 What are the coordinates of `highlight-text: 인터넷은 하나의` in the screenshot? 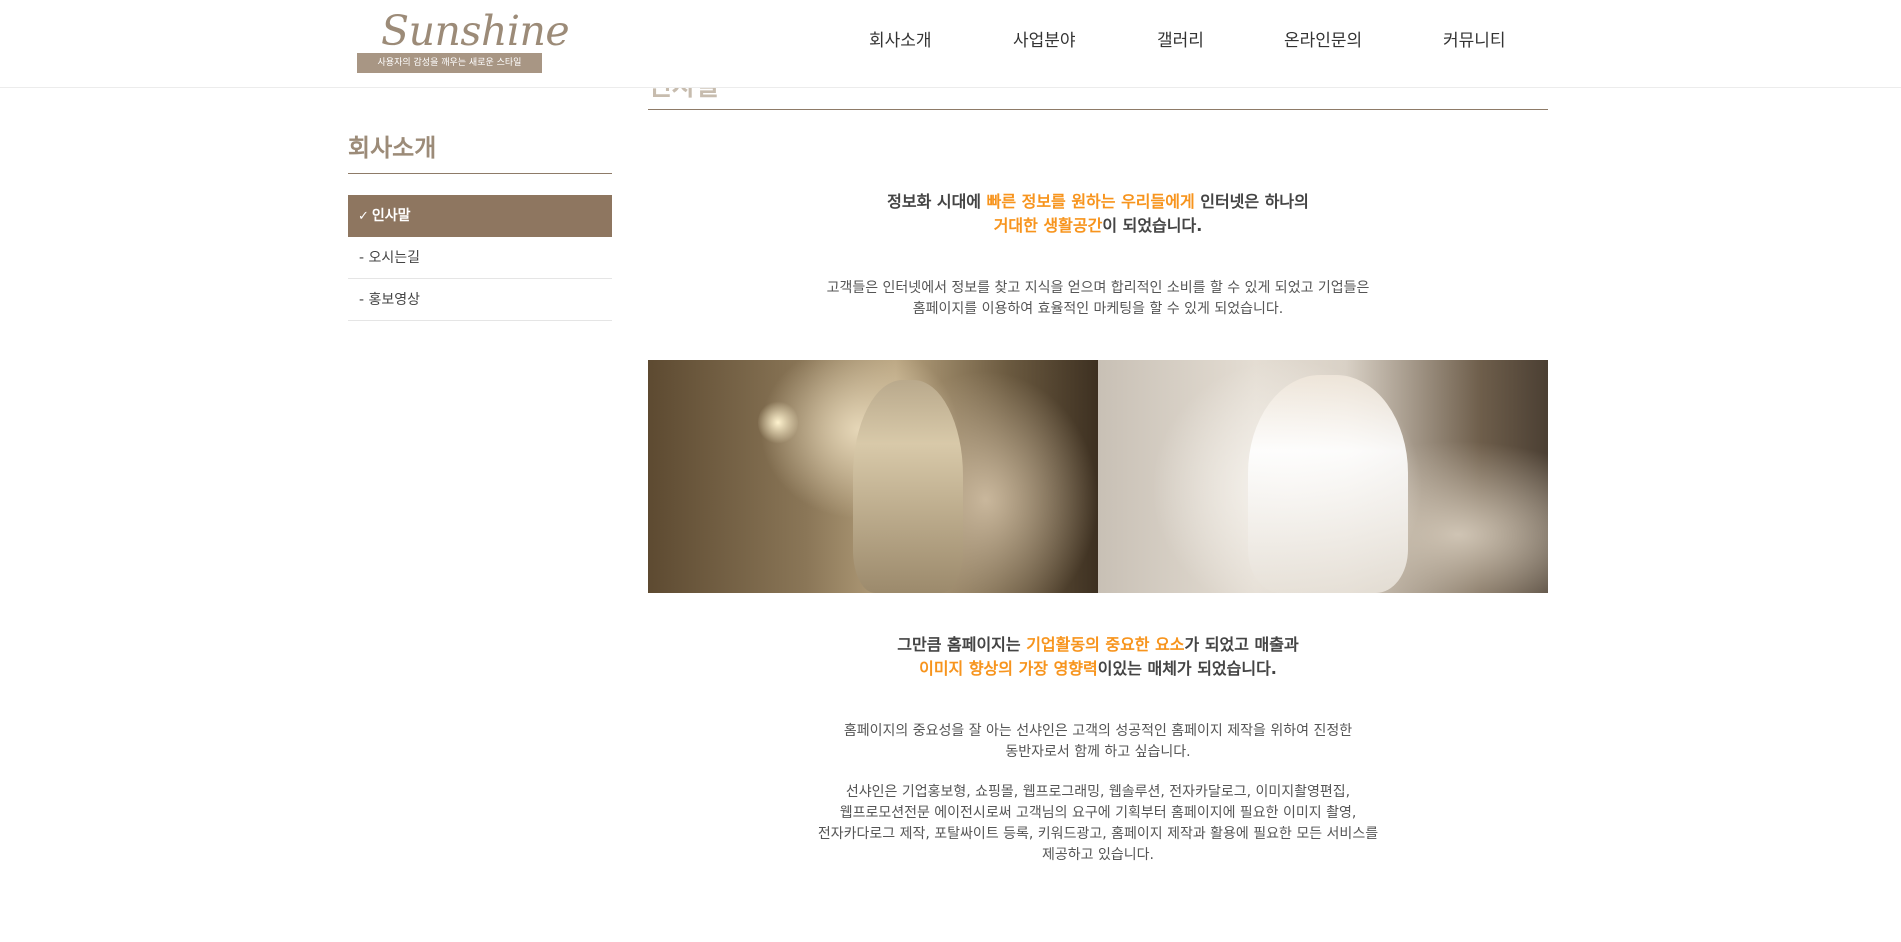 It's located at (1251, 201).